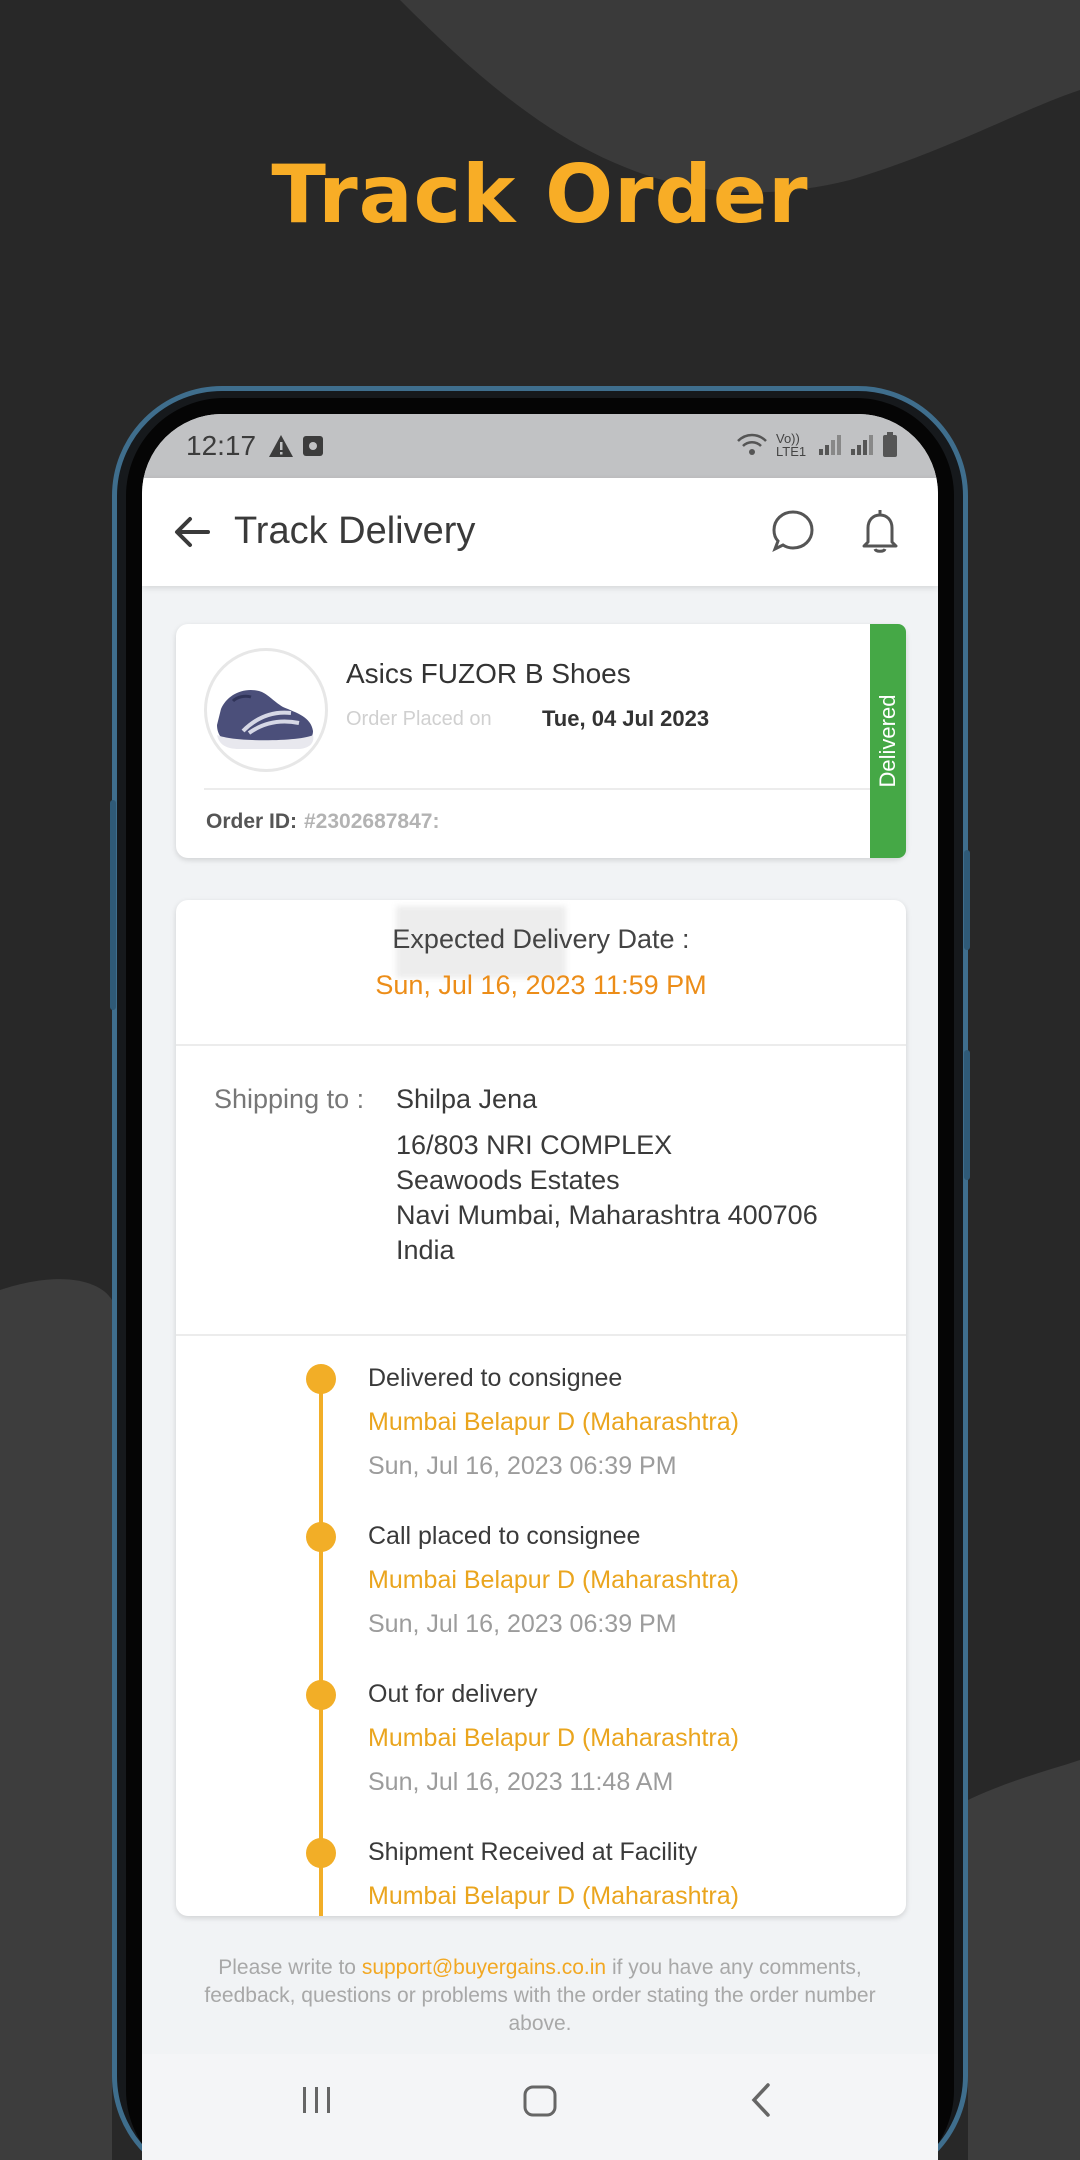 The height and width of the screenshot is (2160, 1080). Describe the element at coordinates (793, 531) in the screenshot. I see `chat-bubble-icon` at that location.